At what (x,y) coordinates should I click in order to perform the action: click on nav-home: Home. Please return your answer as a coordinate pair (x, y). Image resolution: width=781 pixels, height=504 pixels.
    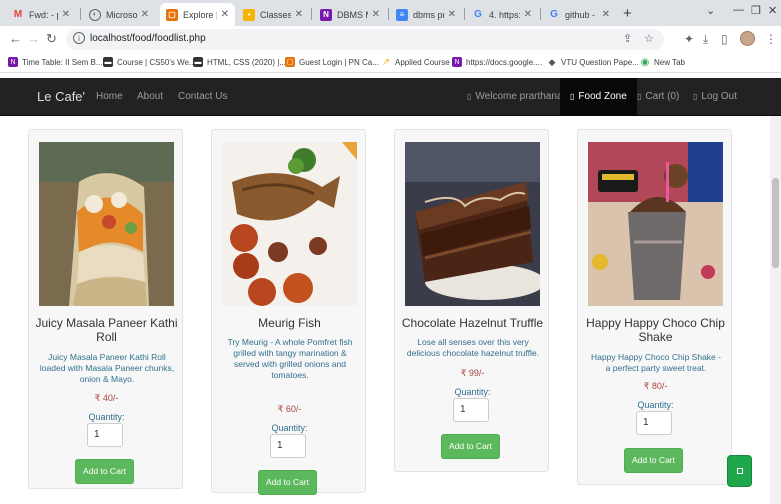
    Looking at the image, I should click on (109, 96).